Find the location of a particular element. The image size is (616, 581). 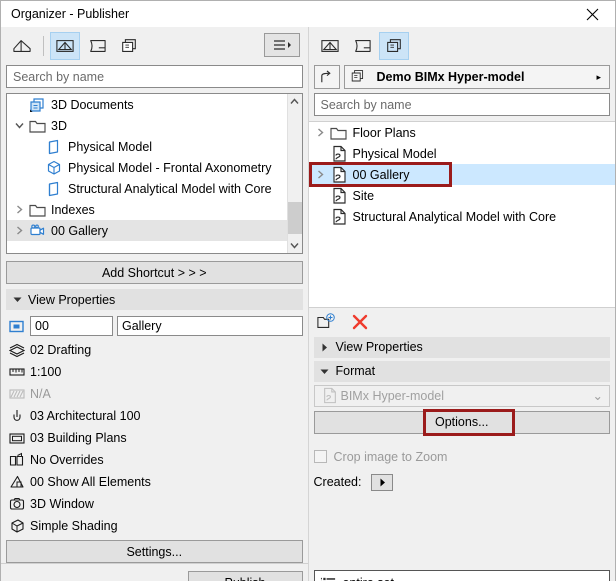

project-map-button is located at coordinates (22, 46).